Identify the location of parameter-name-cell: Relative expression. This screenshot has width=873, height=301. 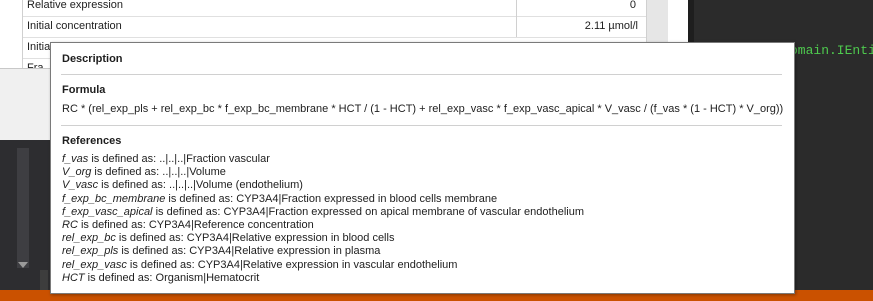
(75, 5).